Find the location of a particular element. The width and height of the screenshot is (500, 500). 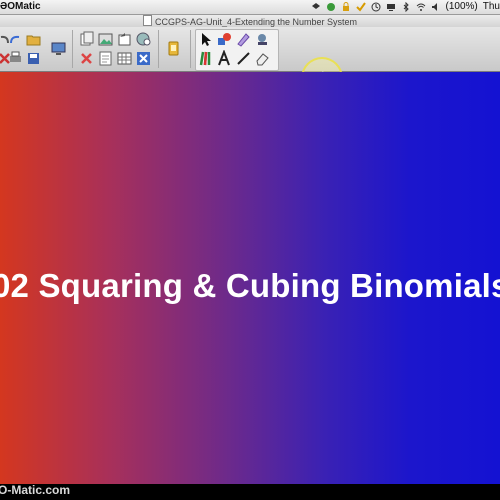

save-icon is located at coordinates (33, 58).